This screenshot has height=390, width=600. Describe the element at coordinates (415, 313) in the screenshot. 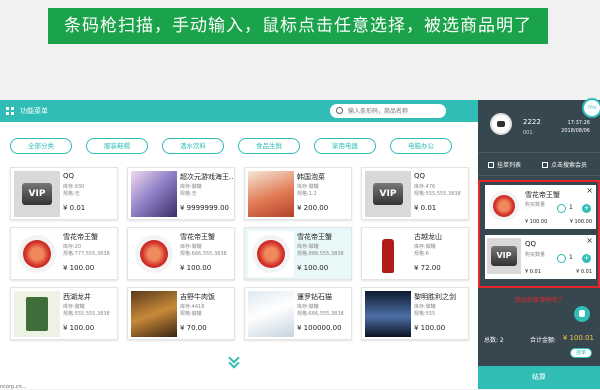

I see `product-card: 黎明胜利之剑 库存:做罐 规格:555 ¥ 100.00` at that location.